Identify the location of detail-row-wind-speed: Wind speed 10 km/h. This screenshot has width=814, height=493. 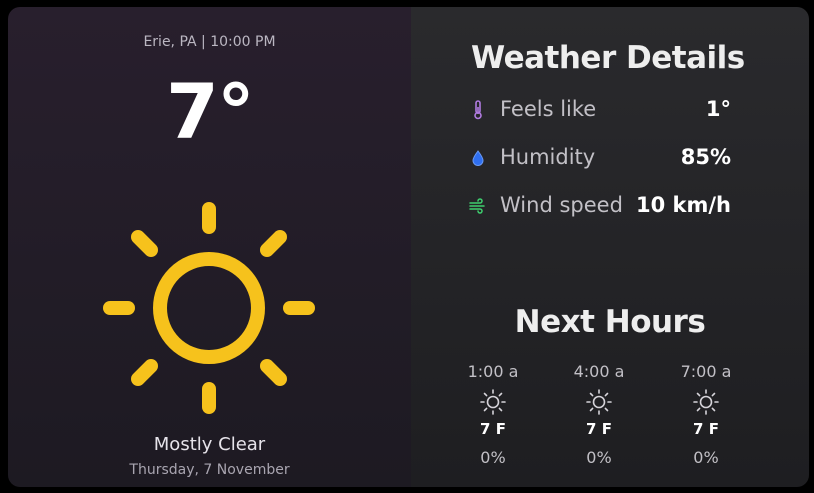
(600, 206).